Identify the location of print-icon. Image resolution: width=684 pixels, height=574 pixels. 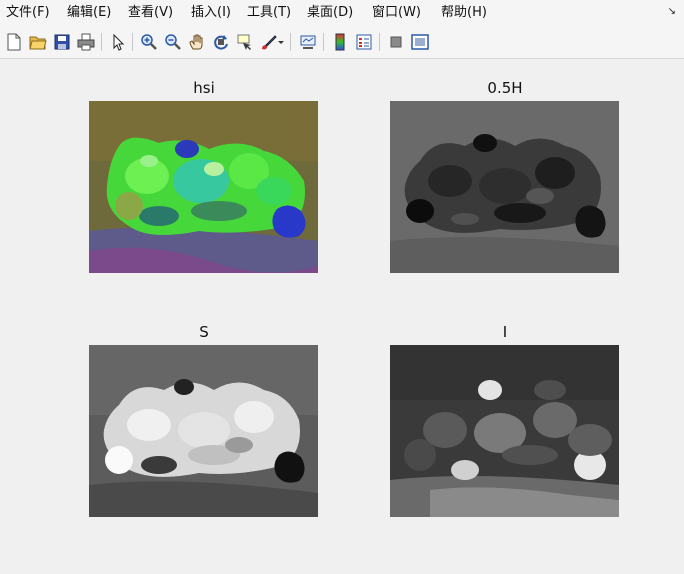
(86, 42).